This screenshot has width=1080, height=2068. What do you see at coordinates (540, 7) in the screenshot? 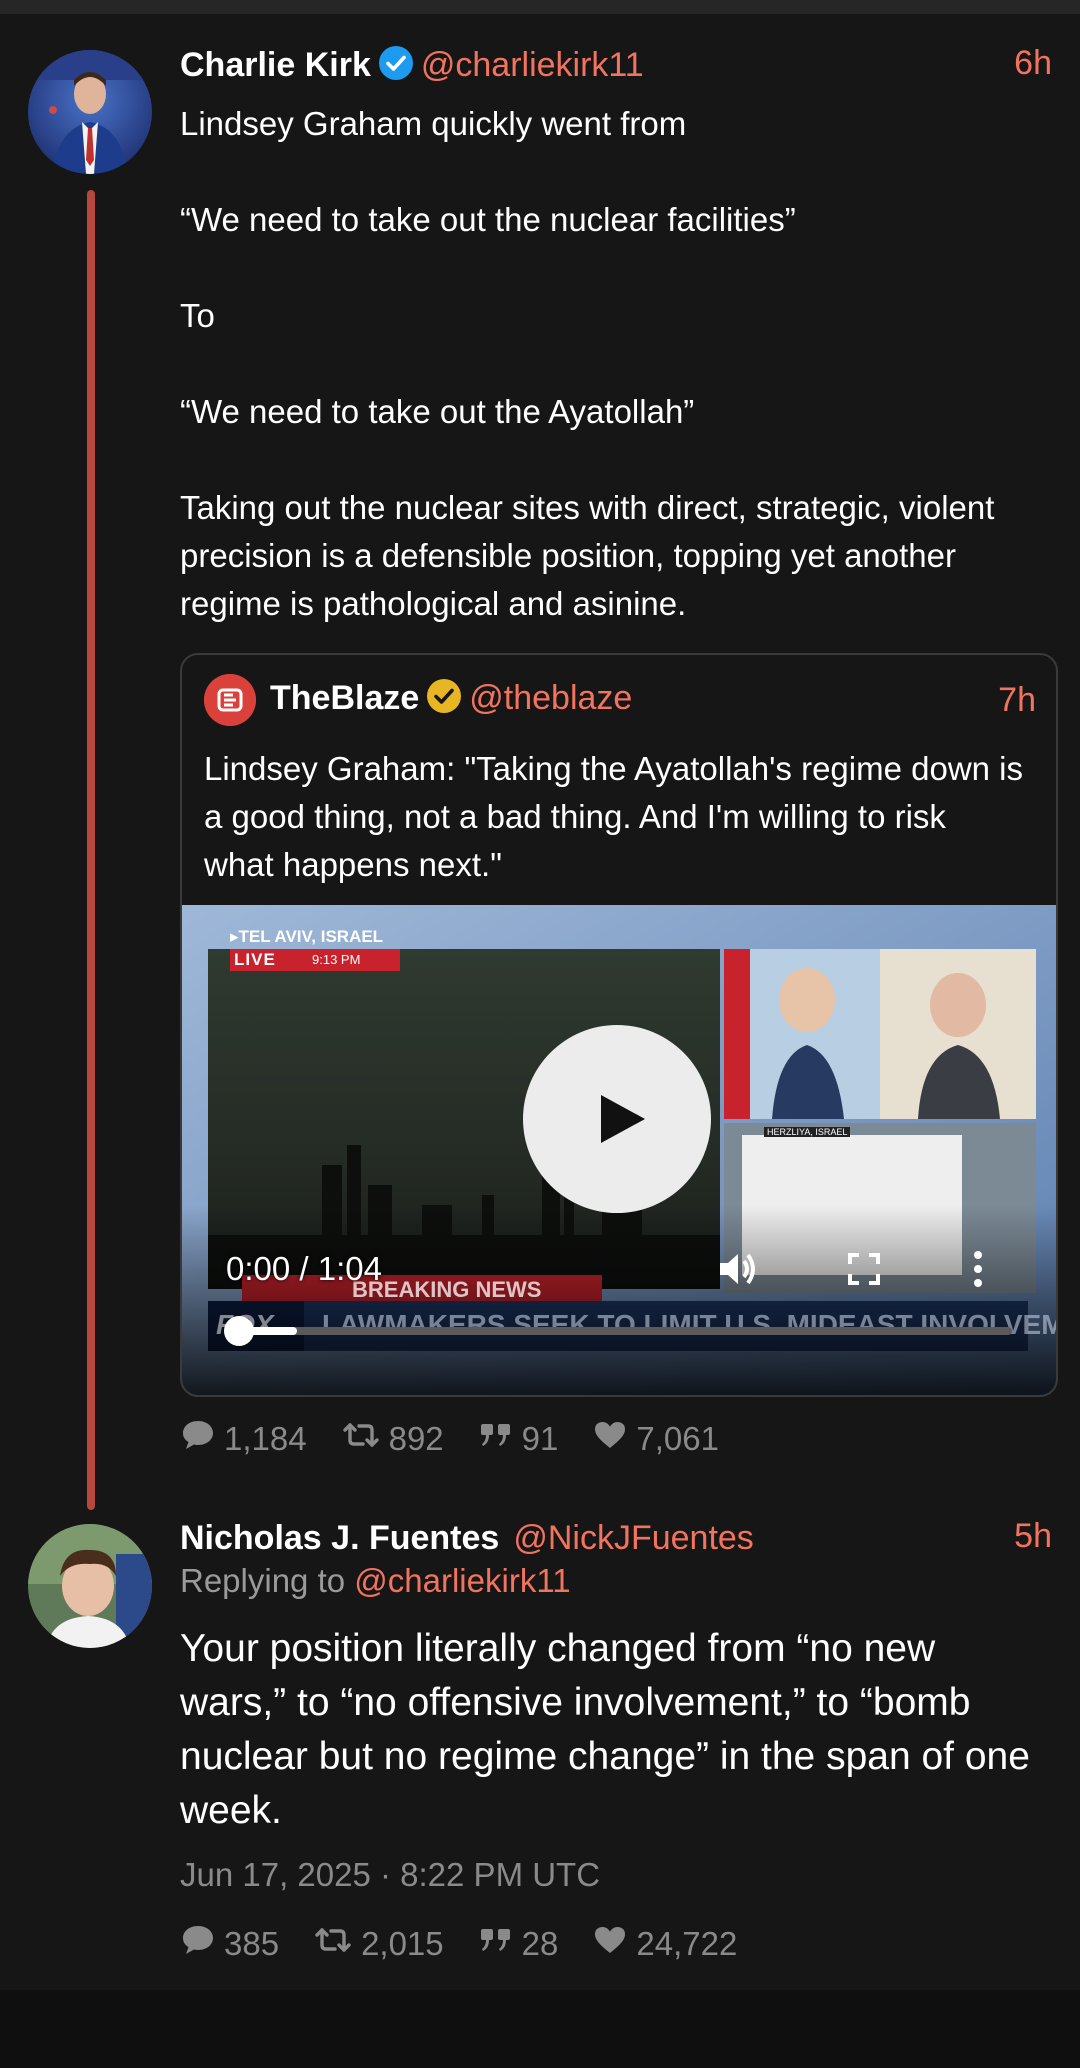
I see `top-bar` at bounding box center [540, 7].